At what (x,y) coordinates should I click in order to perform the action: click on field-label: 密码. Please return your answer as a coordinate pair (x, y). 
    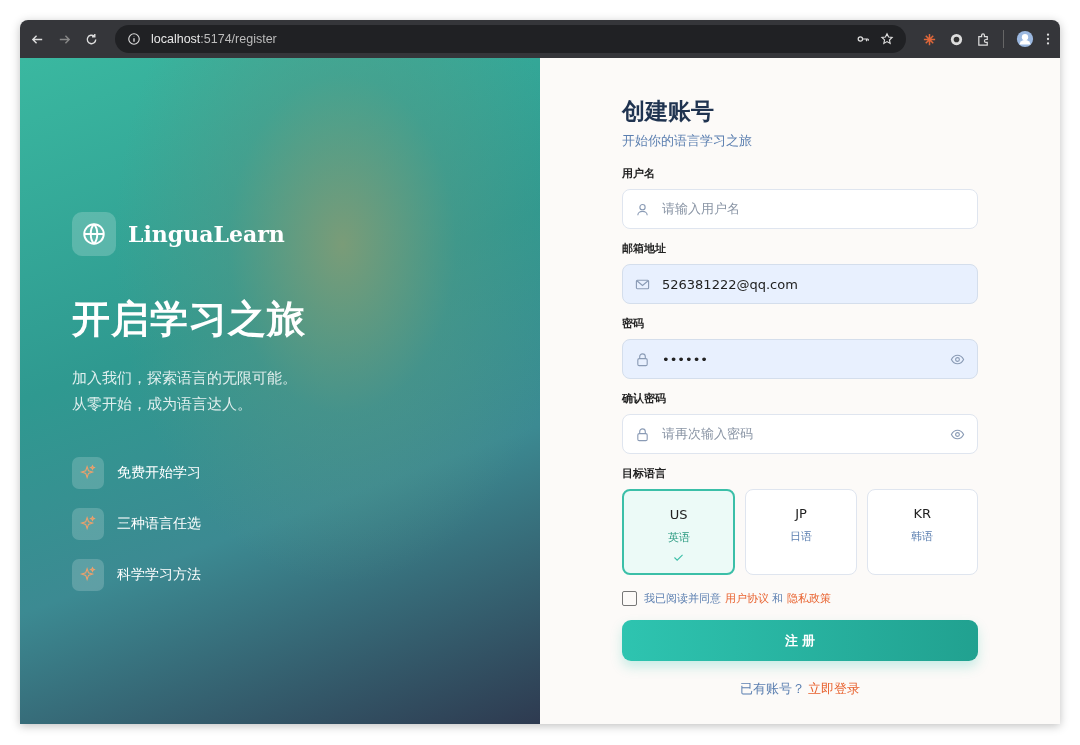
    Looking at the image, I should click on (633, 323).